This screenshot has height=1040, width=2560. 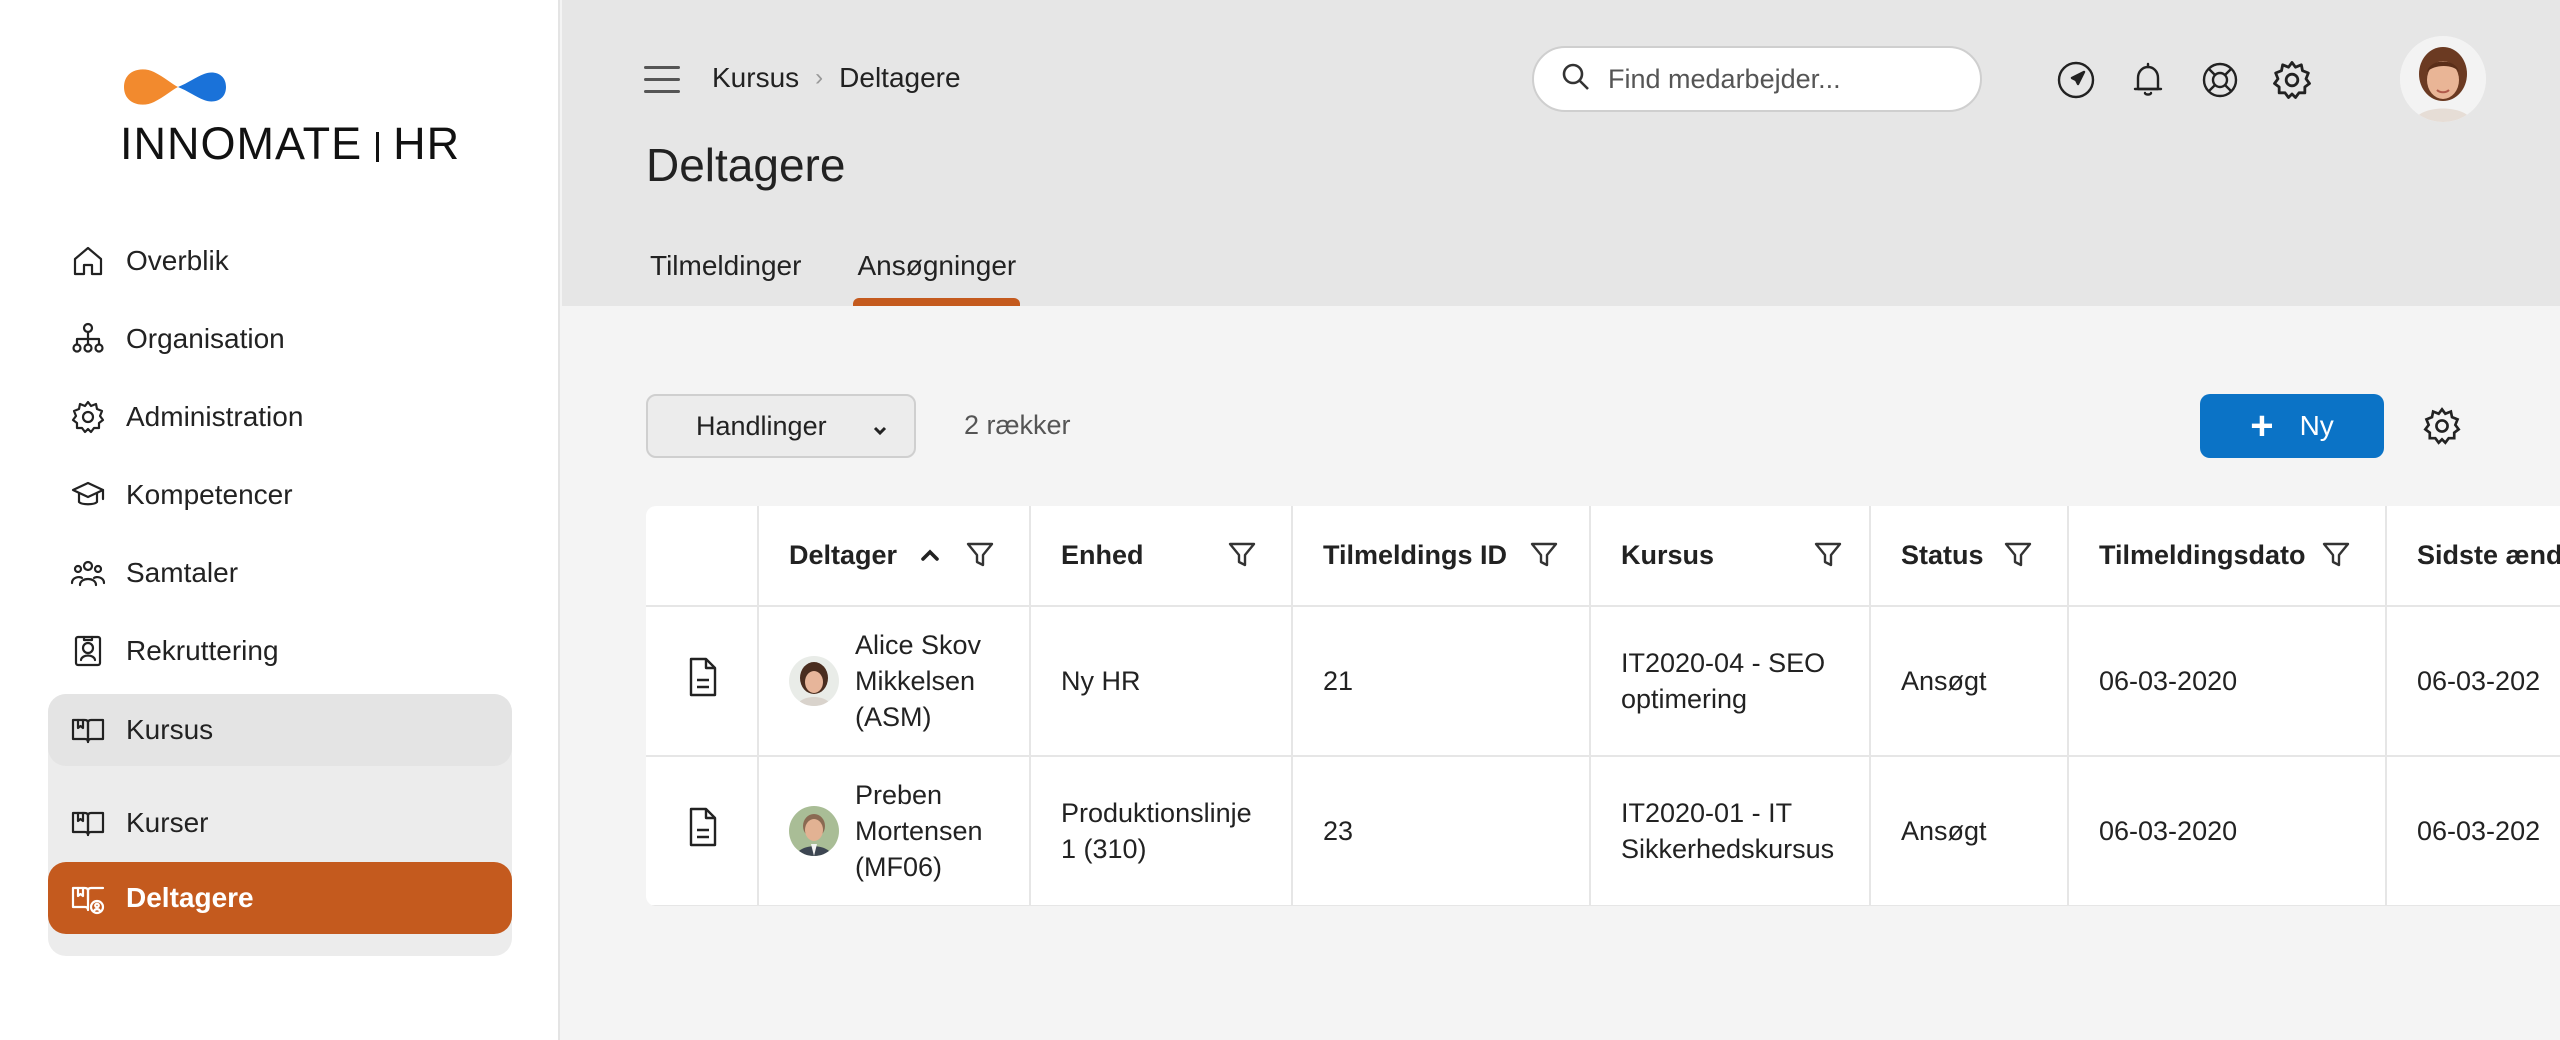 What do you see at coordinates (378, 147) in the screenshot?
I see `logo-separator` at bounding box center [378, 147].